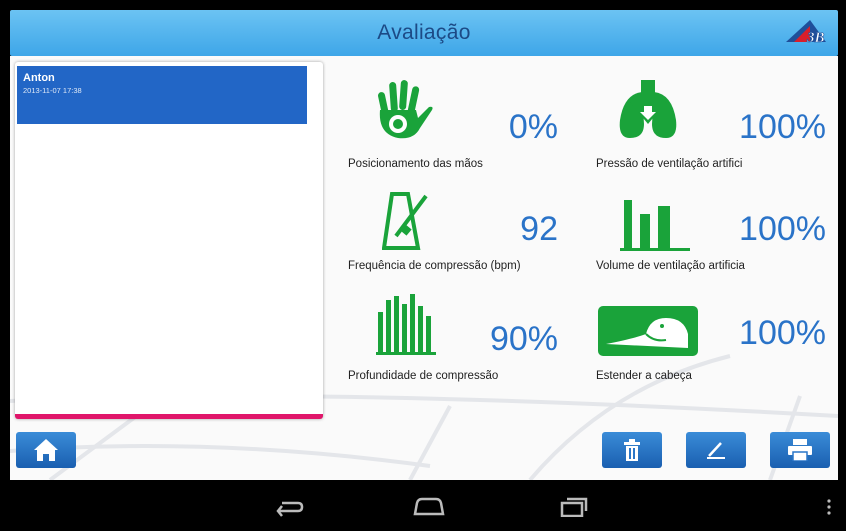  I want to click on android-home-icon, so click(429, 506).